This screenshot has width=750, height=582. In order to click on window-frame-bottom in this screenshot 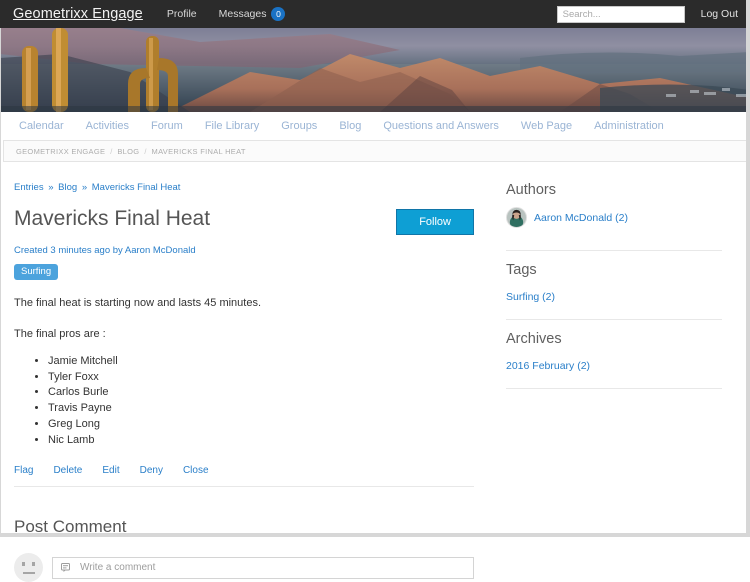, I will do `click(375, 535)`.